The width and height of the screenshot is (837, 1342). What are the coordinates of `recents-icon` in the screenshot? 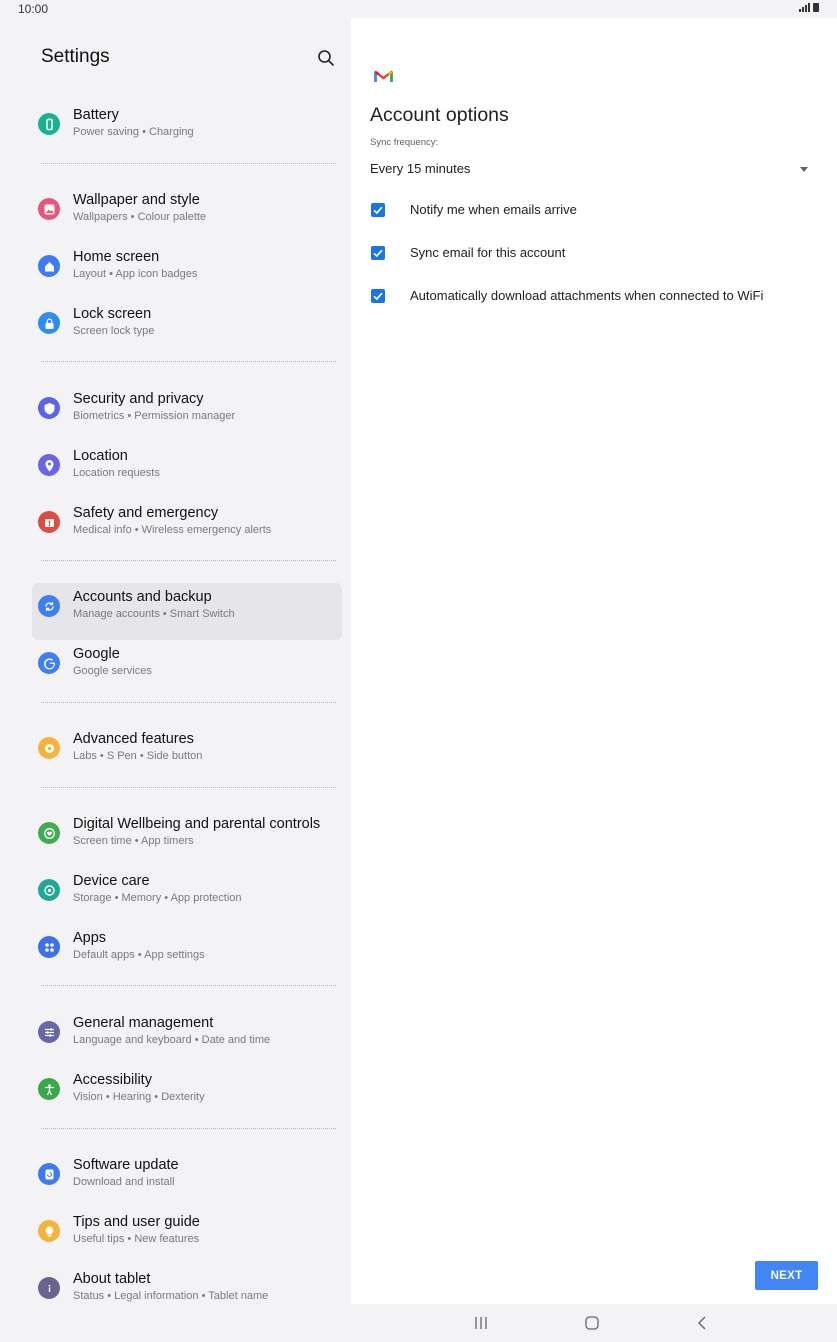 It's located at (481, 1323).